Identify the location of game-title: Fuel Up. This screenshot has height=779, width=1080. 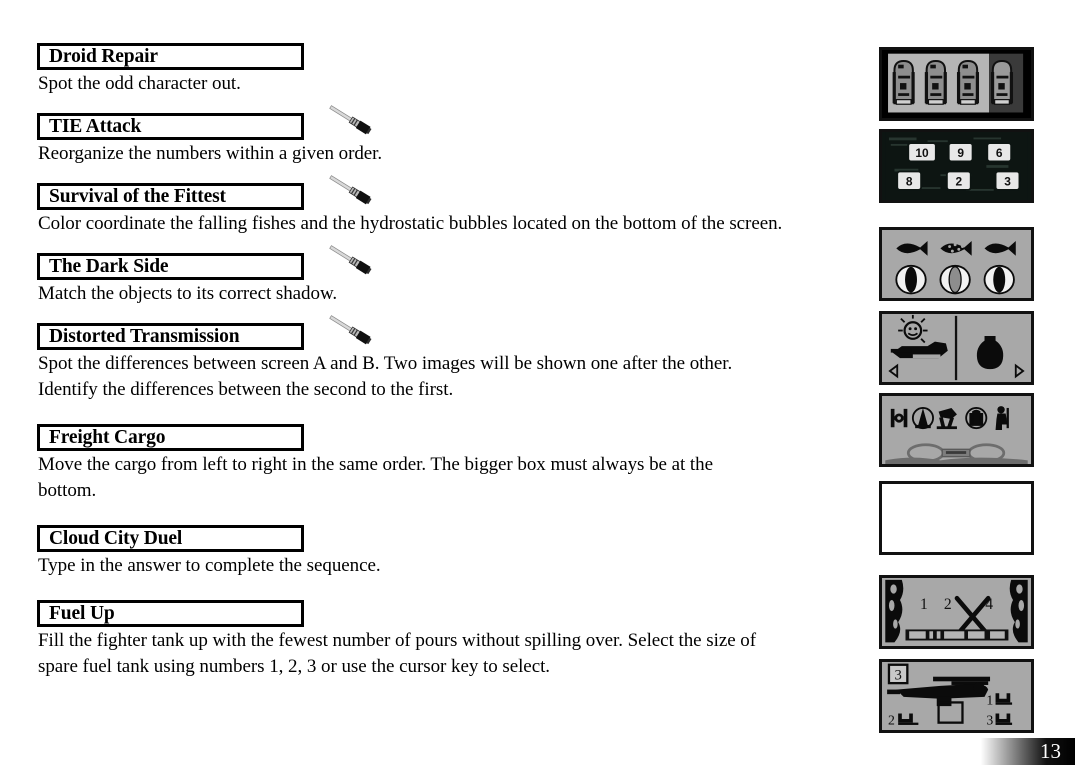
(82, 613).